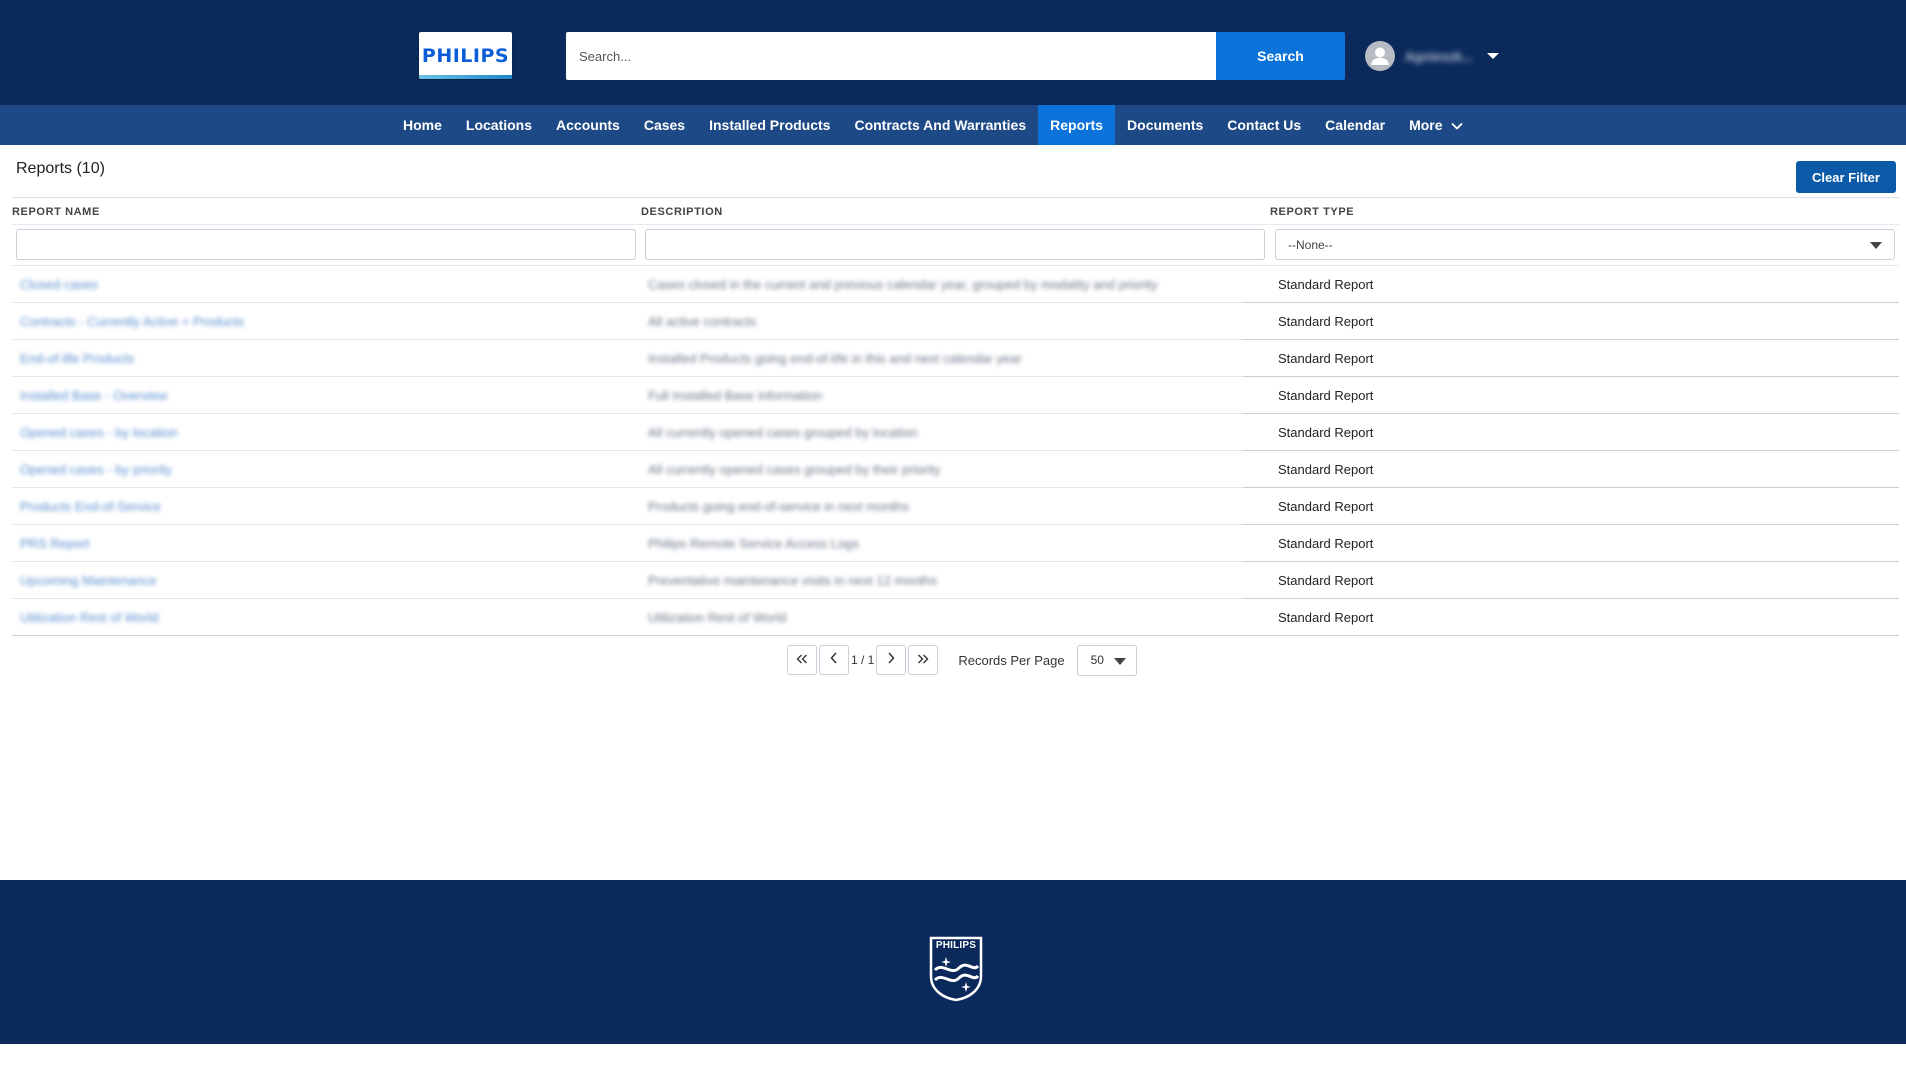 The width and height of the screenshot is (1906, 1082). What do you see at coordinates (702, 321) in the screenshot?
I see `report-description: All active contracts` at bounding box center [702, 321].